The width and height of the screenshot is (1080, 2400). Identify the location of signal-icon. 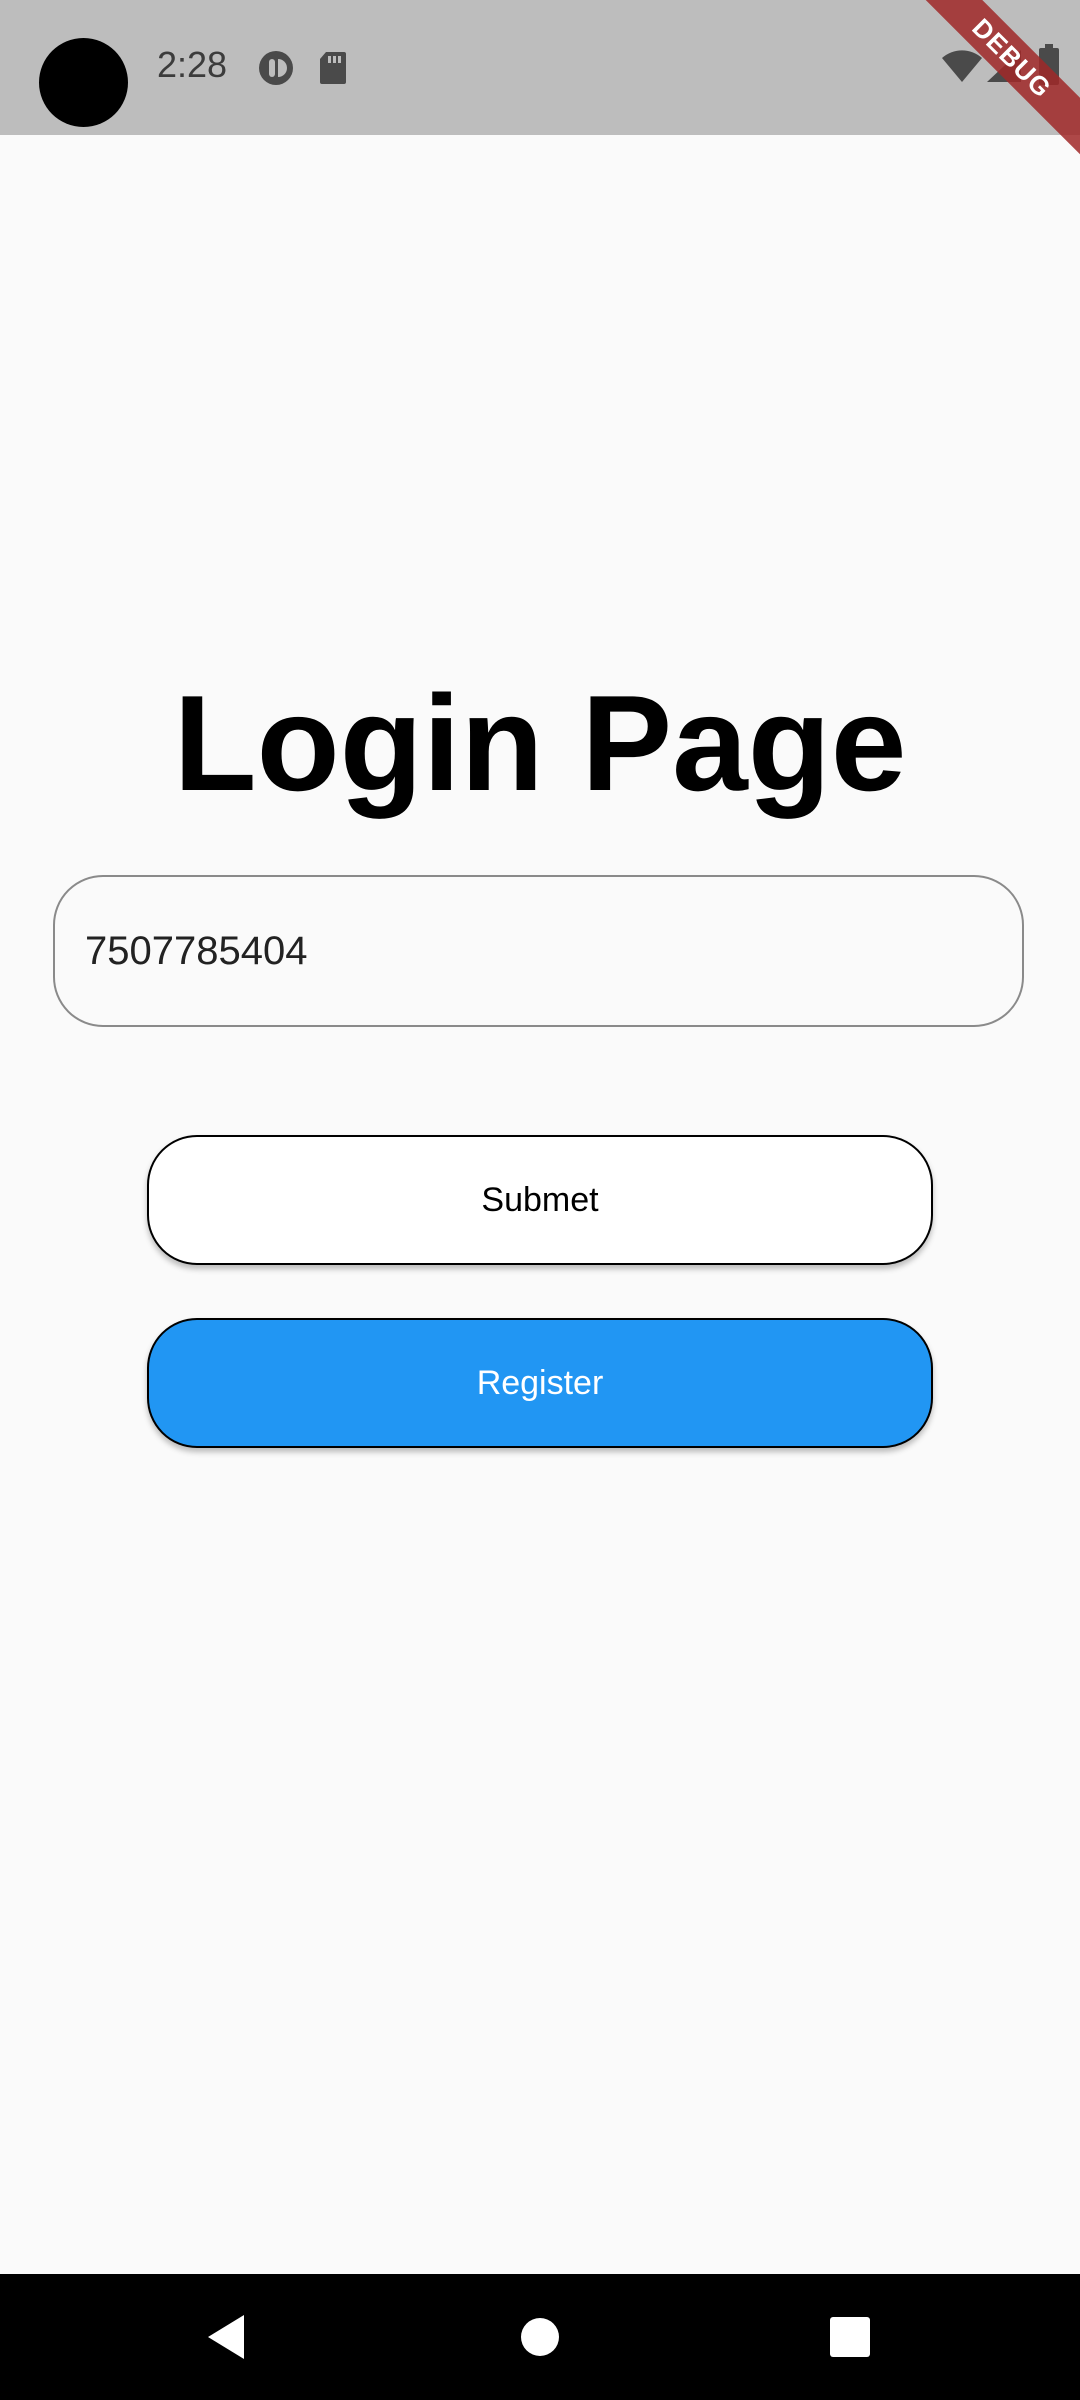
(1005, 68).